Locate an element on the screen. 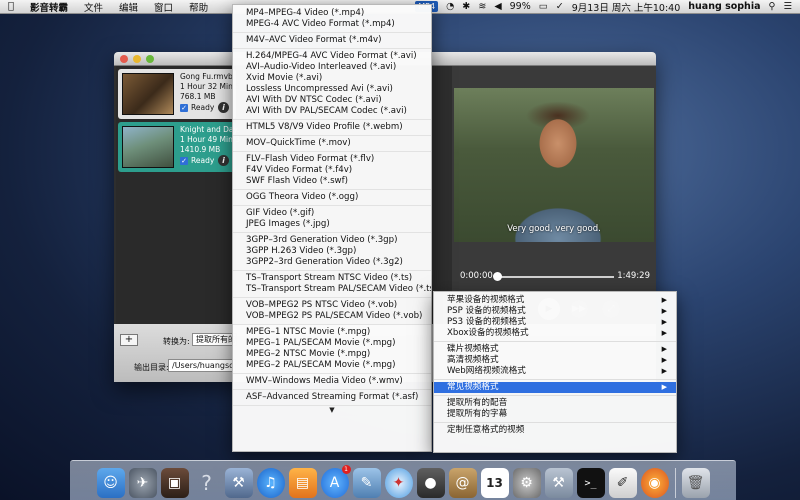  format-option: MPEG–1 NTSC Movie (*.mpg) is located at coordinates (332, 332).